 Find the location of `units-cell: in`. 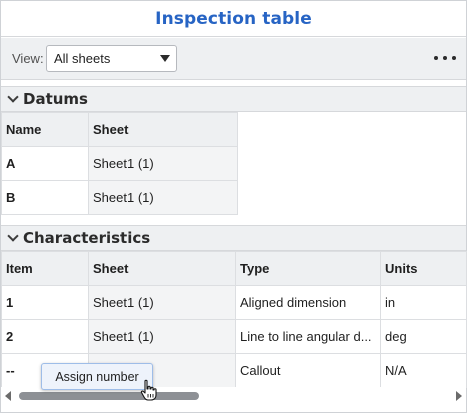

units-cell: in is located at coordinates (423, 302).